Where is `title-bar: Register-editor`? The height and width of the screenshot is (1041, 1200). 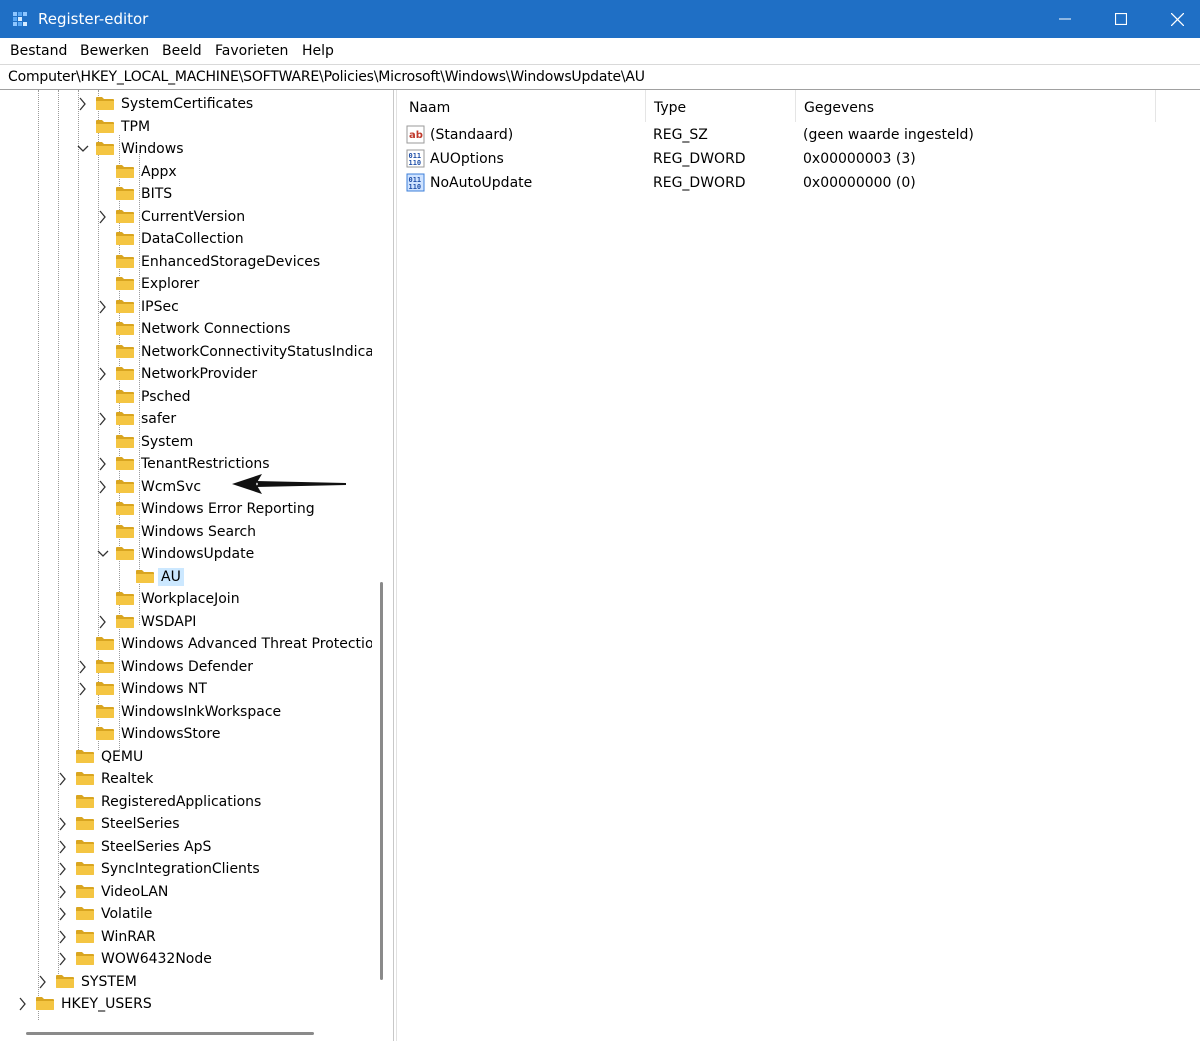 title-bar: Register-editor is located at coordinates (600, 19).